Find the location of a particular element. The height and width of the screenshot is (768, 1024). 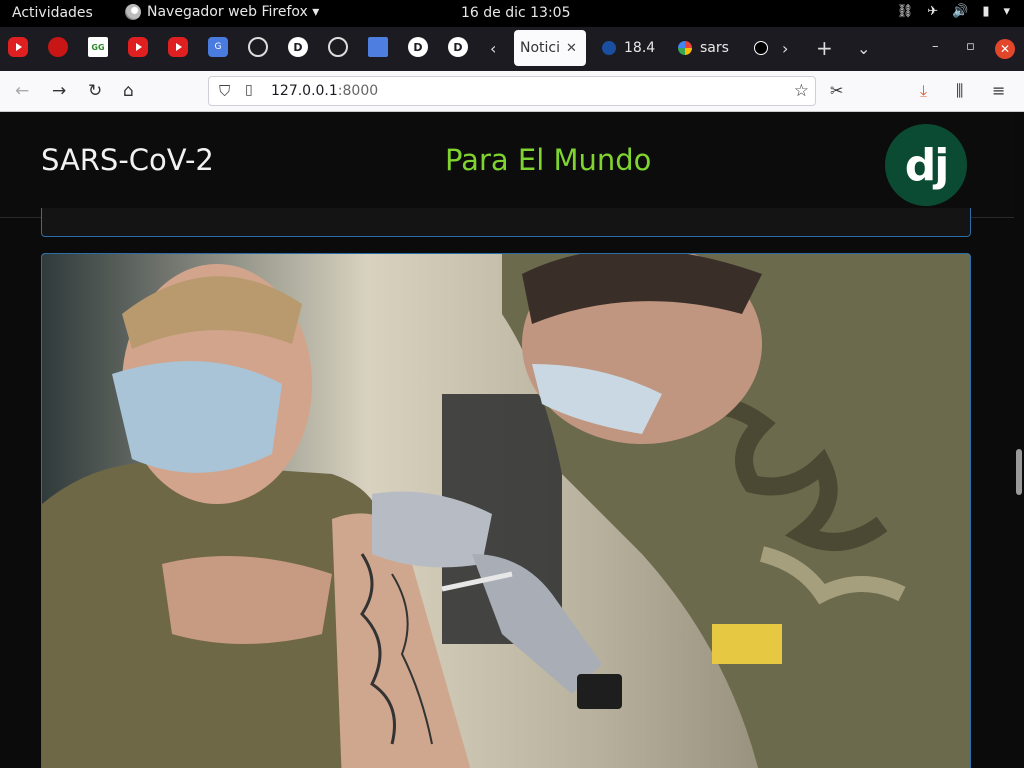

tab-title: Notici is located at coordinates (540, 48).